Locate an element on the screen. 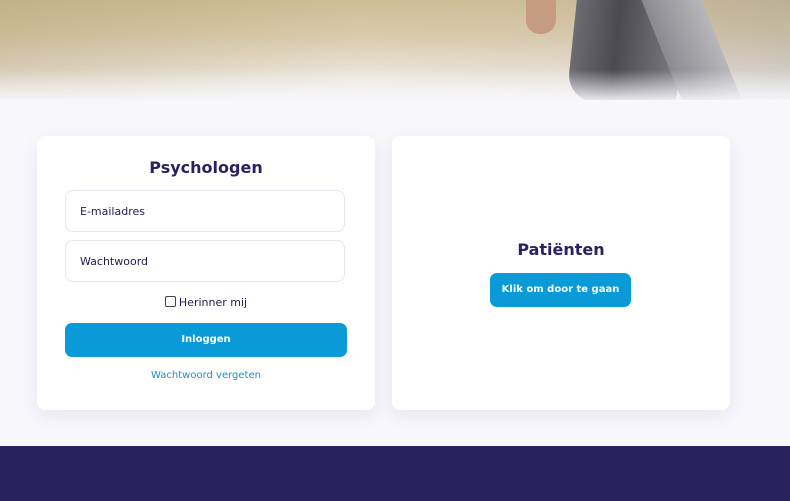 The height and width of the screenshot is (501, 790). forgot-password-link: Wachtwoord vergeten is located at coordinates (206, 375).